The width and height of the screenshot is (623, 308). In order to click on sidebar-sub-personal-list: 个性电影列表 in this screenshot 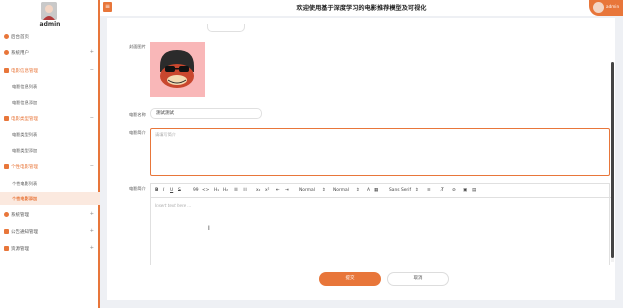, I will do `click(50, 183)`.